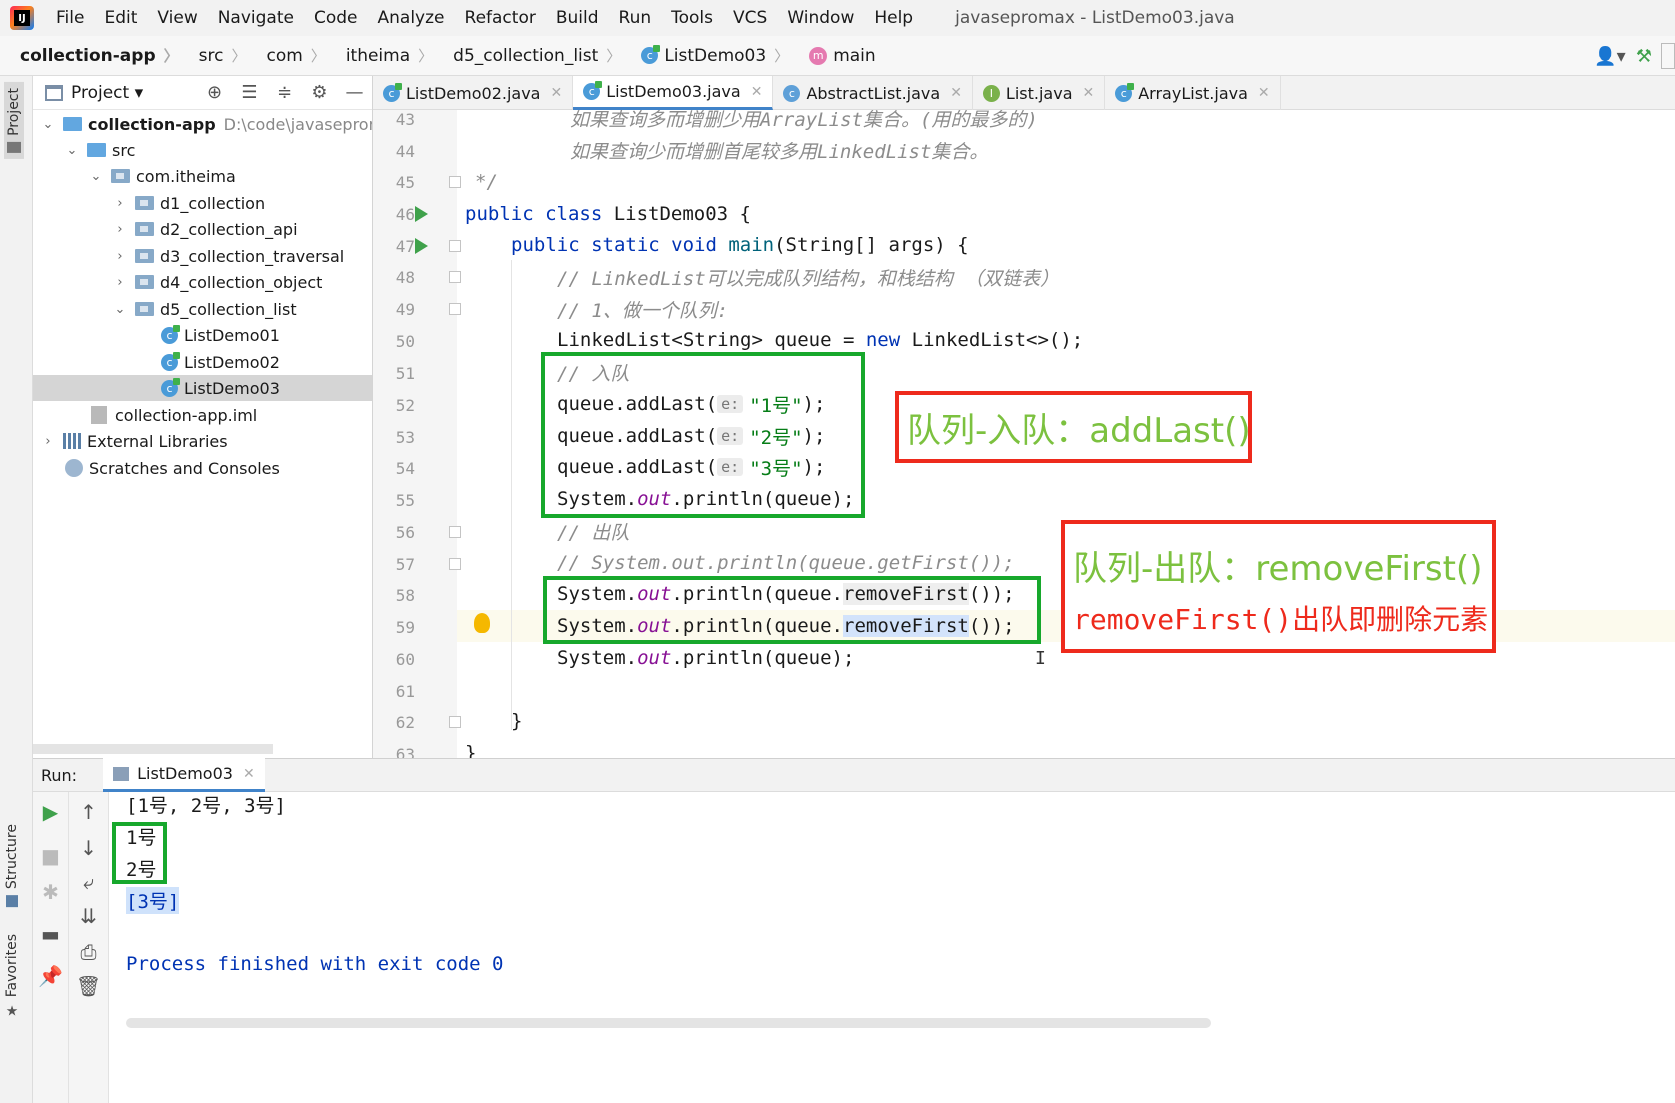 Image resolution: width=1675 pixels, height=1103 pixels. What do you see at coordinates (88, 812) in the screenshot?
I see `arrow-up-icon: ↑` at bounding box center [88, 812].